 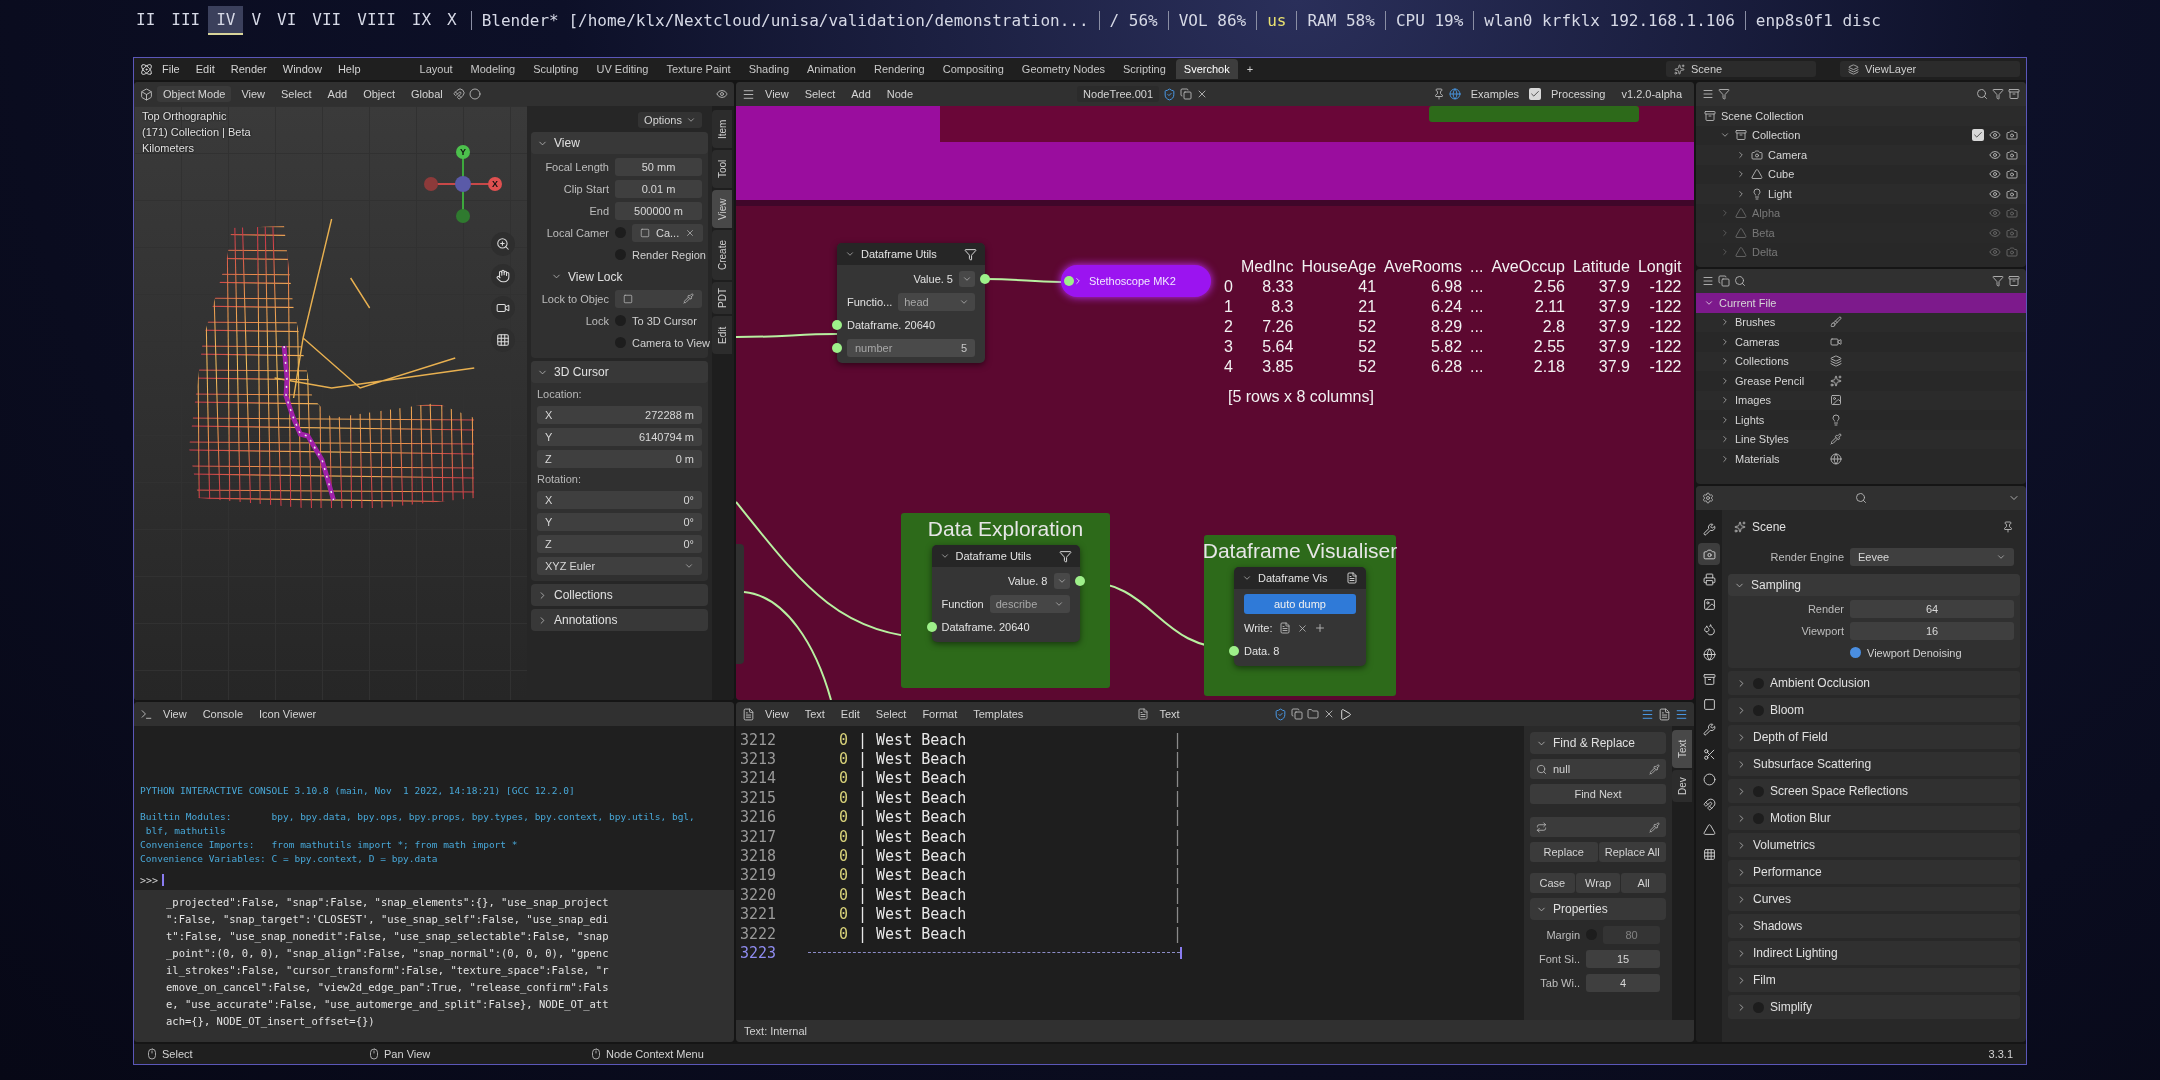 I want to click on workspace-tab: IV, so click(x=226, y=20).